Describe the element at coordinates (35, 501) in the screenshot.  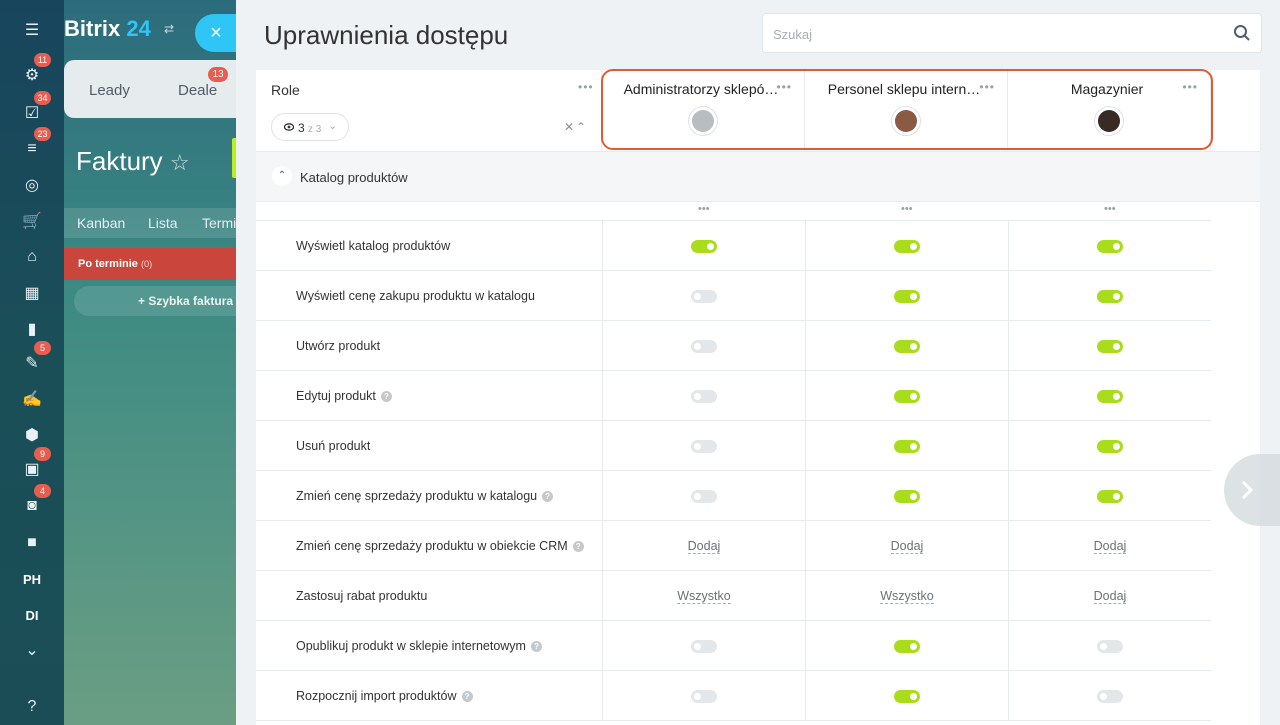
I see `robot-icon: ◙ 4` at that location.